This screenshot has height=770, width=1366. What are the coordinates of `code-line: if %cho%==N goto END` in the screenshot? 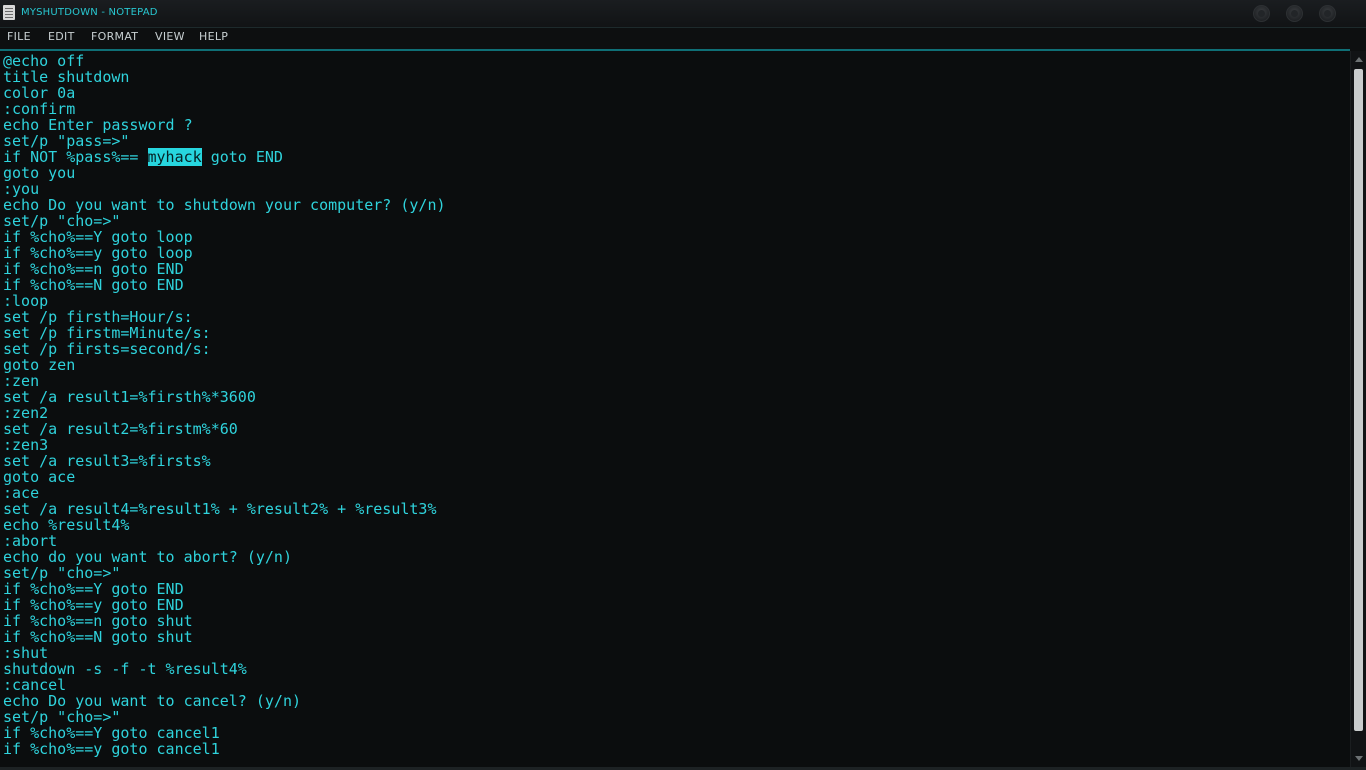 It's located at (676, 285).